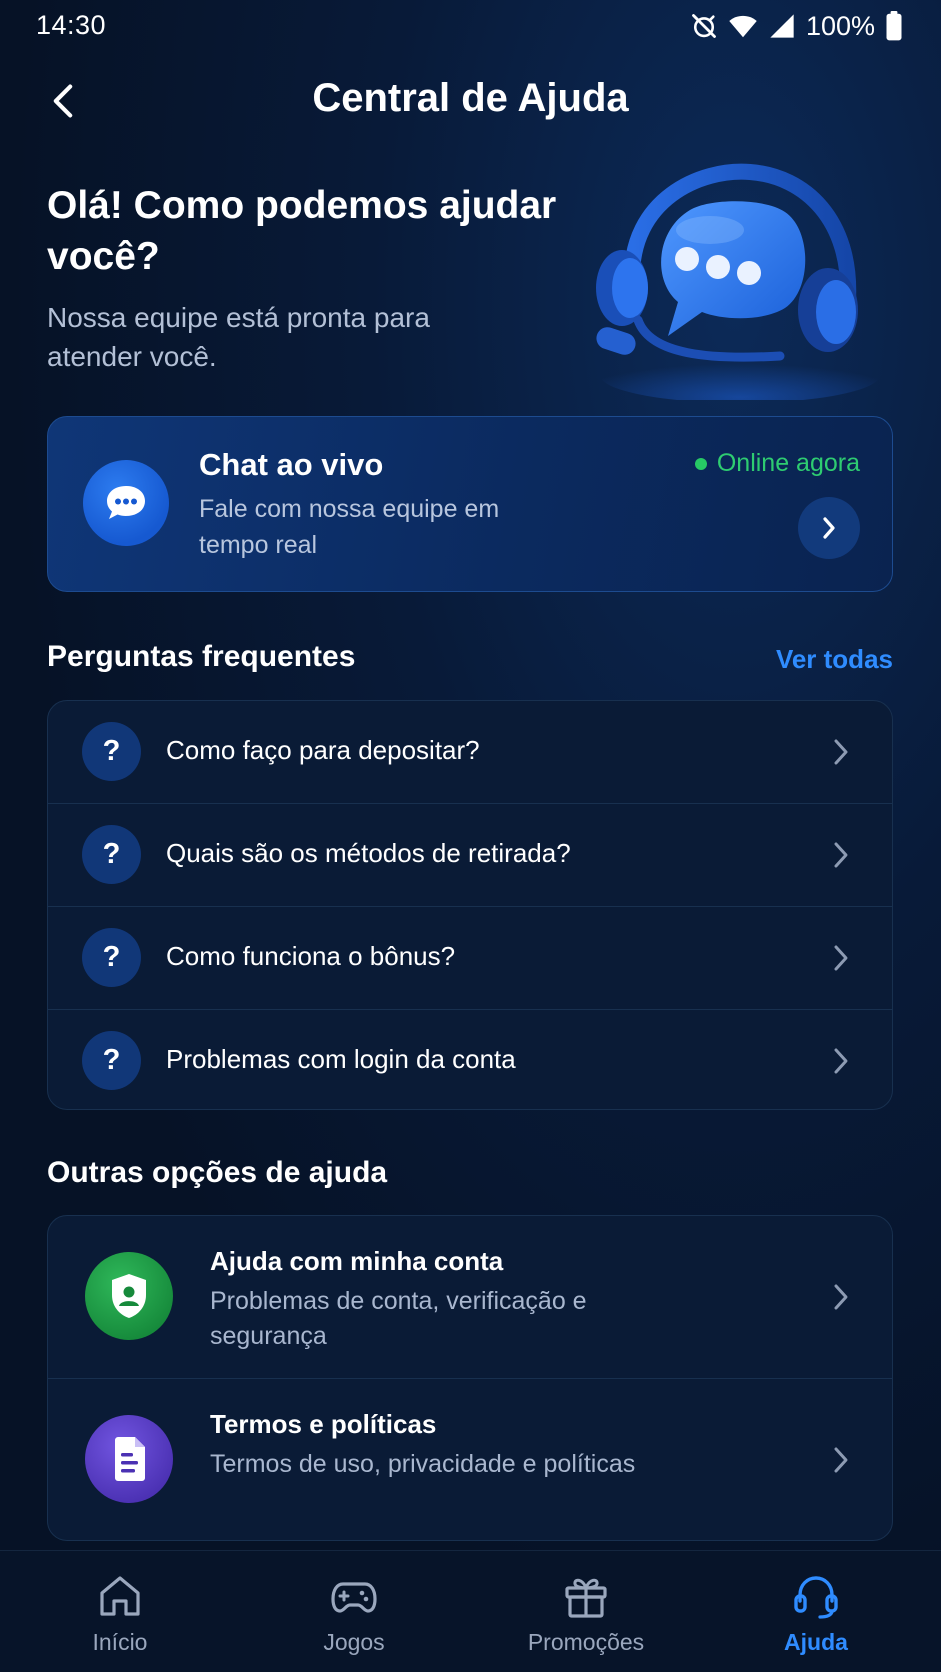  What do you see at coordinates (586, 1642) in the screenshot?
I see `nav-label: Promoções` at bounding box center [586, 1642].